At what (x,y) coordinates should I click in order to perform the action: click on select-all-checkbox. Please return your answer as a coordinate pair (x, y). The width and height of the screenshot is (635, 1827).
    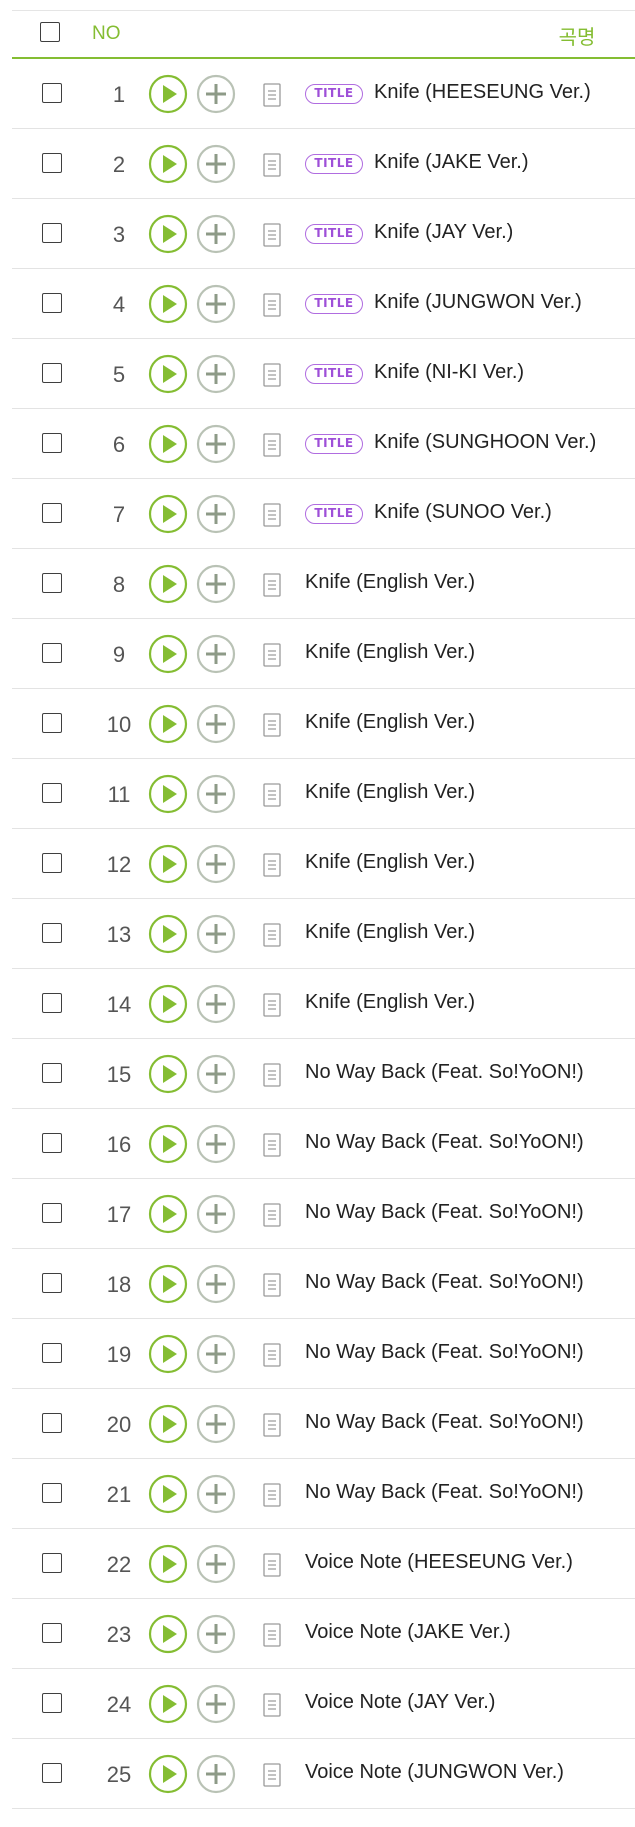
    Looking at the image, I should click on (50, 32).